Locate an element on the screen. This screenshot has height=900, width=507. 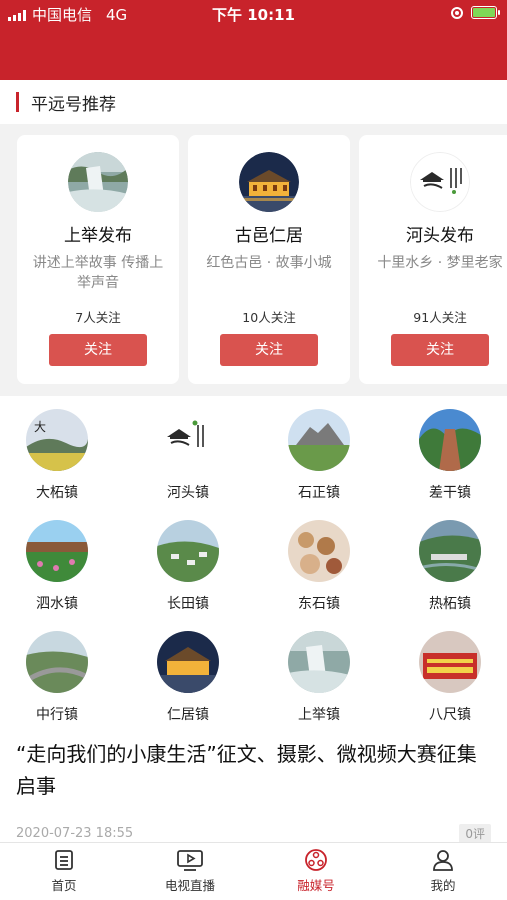
section-accent-bar is located at coordinates (17, 102).